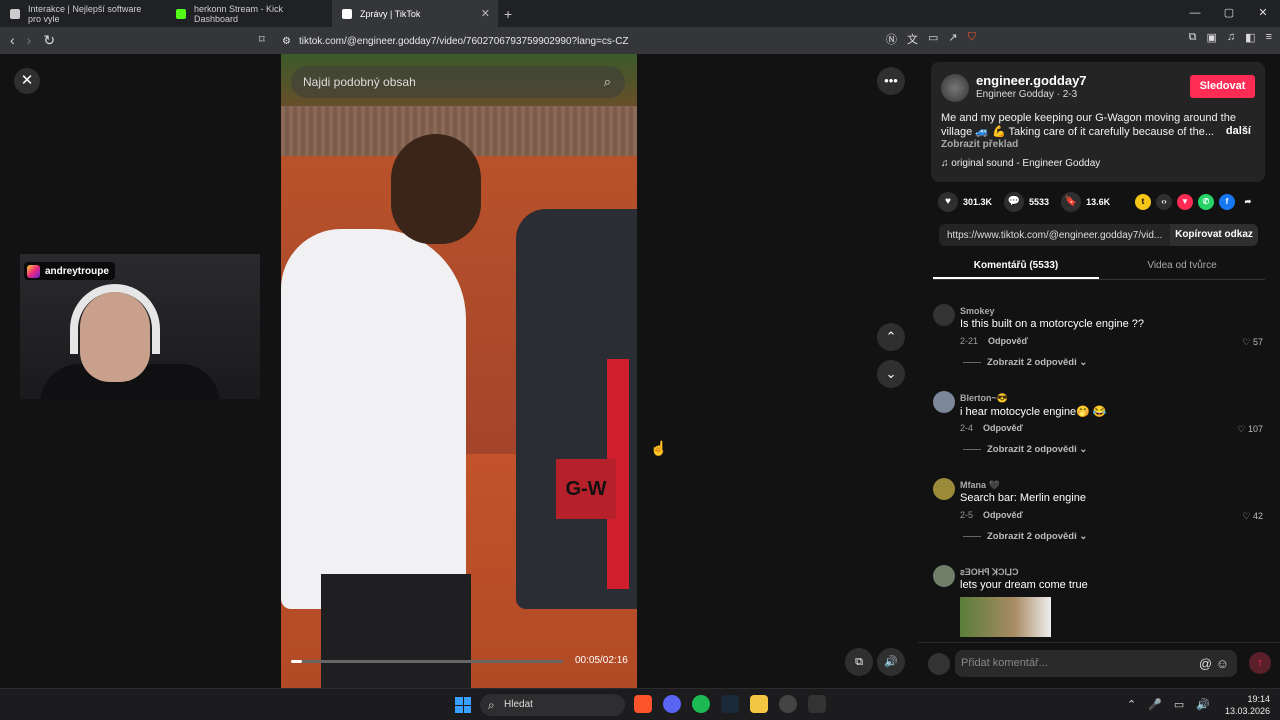 The height and width of the screenshot is (720, 1280). I want to click on reload-icon: ↻, so click(49, 40).